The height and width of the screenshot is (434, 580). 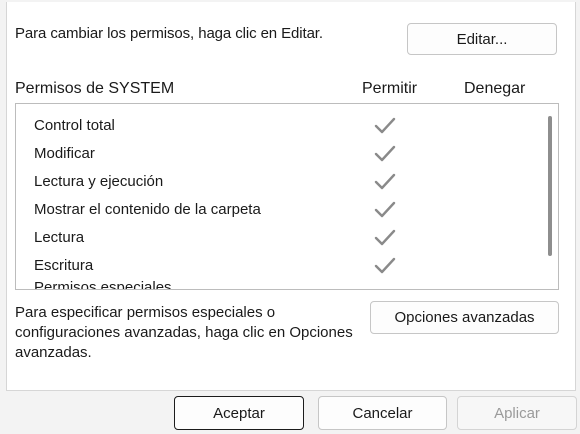 What do you see at coordinates (95, 88) in the screenshot?
I see `permissions-header-label: Permisos de SYSTEM` at bounding box center [95, 88].